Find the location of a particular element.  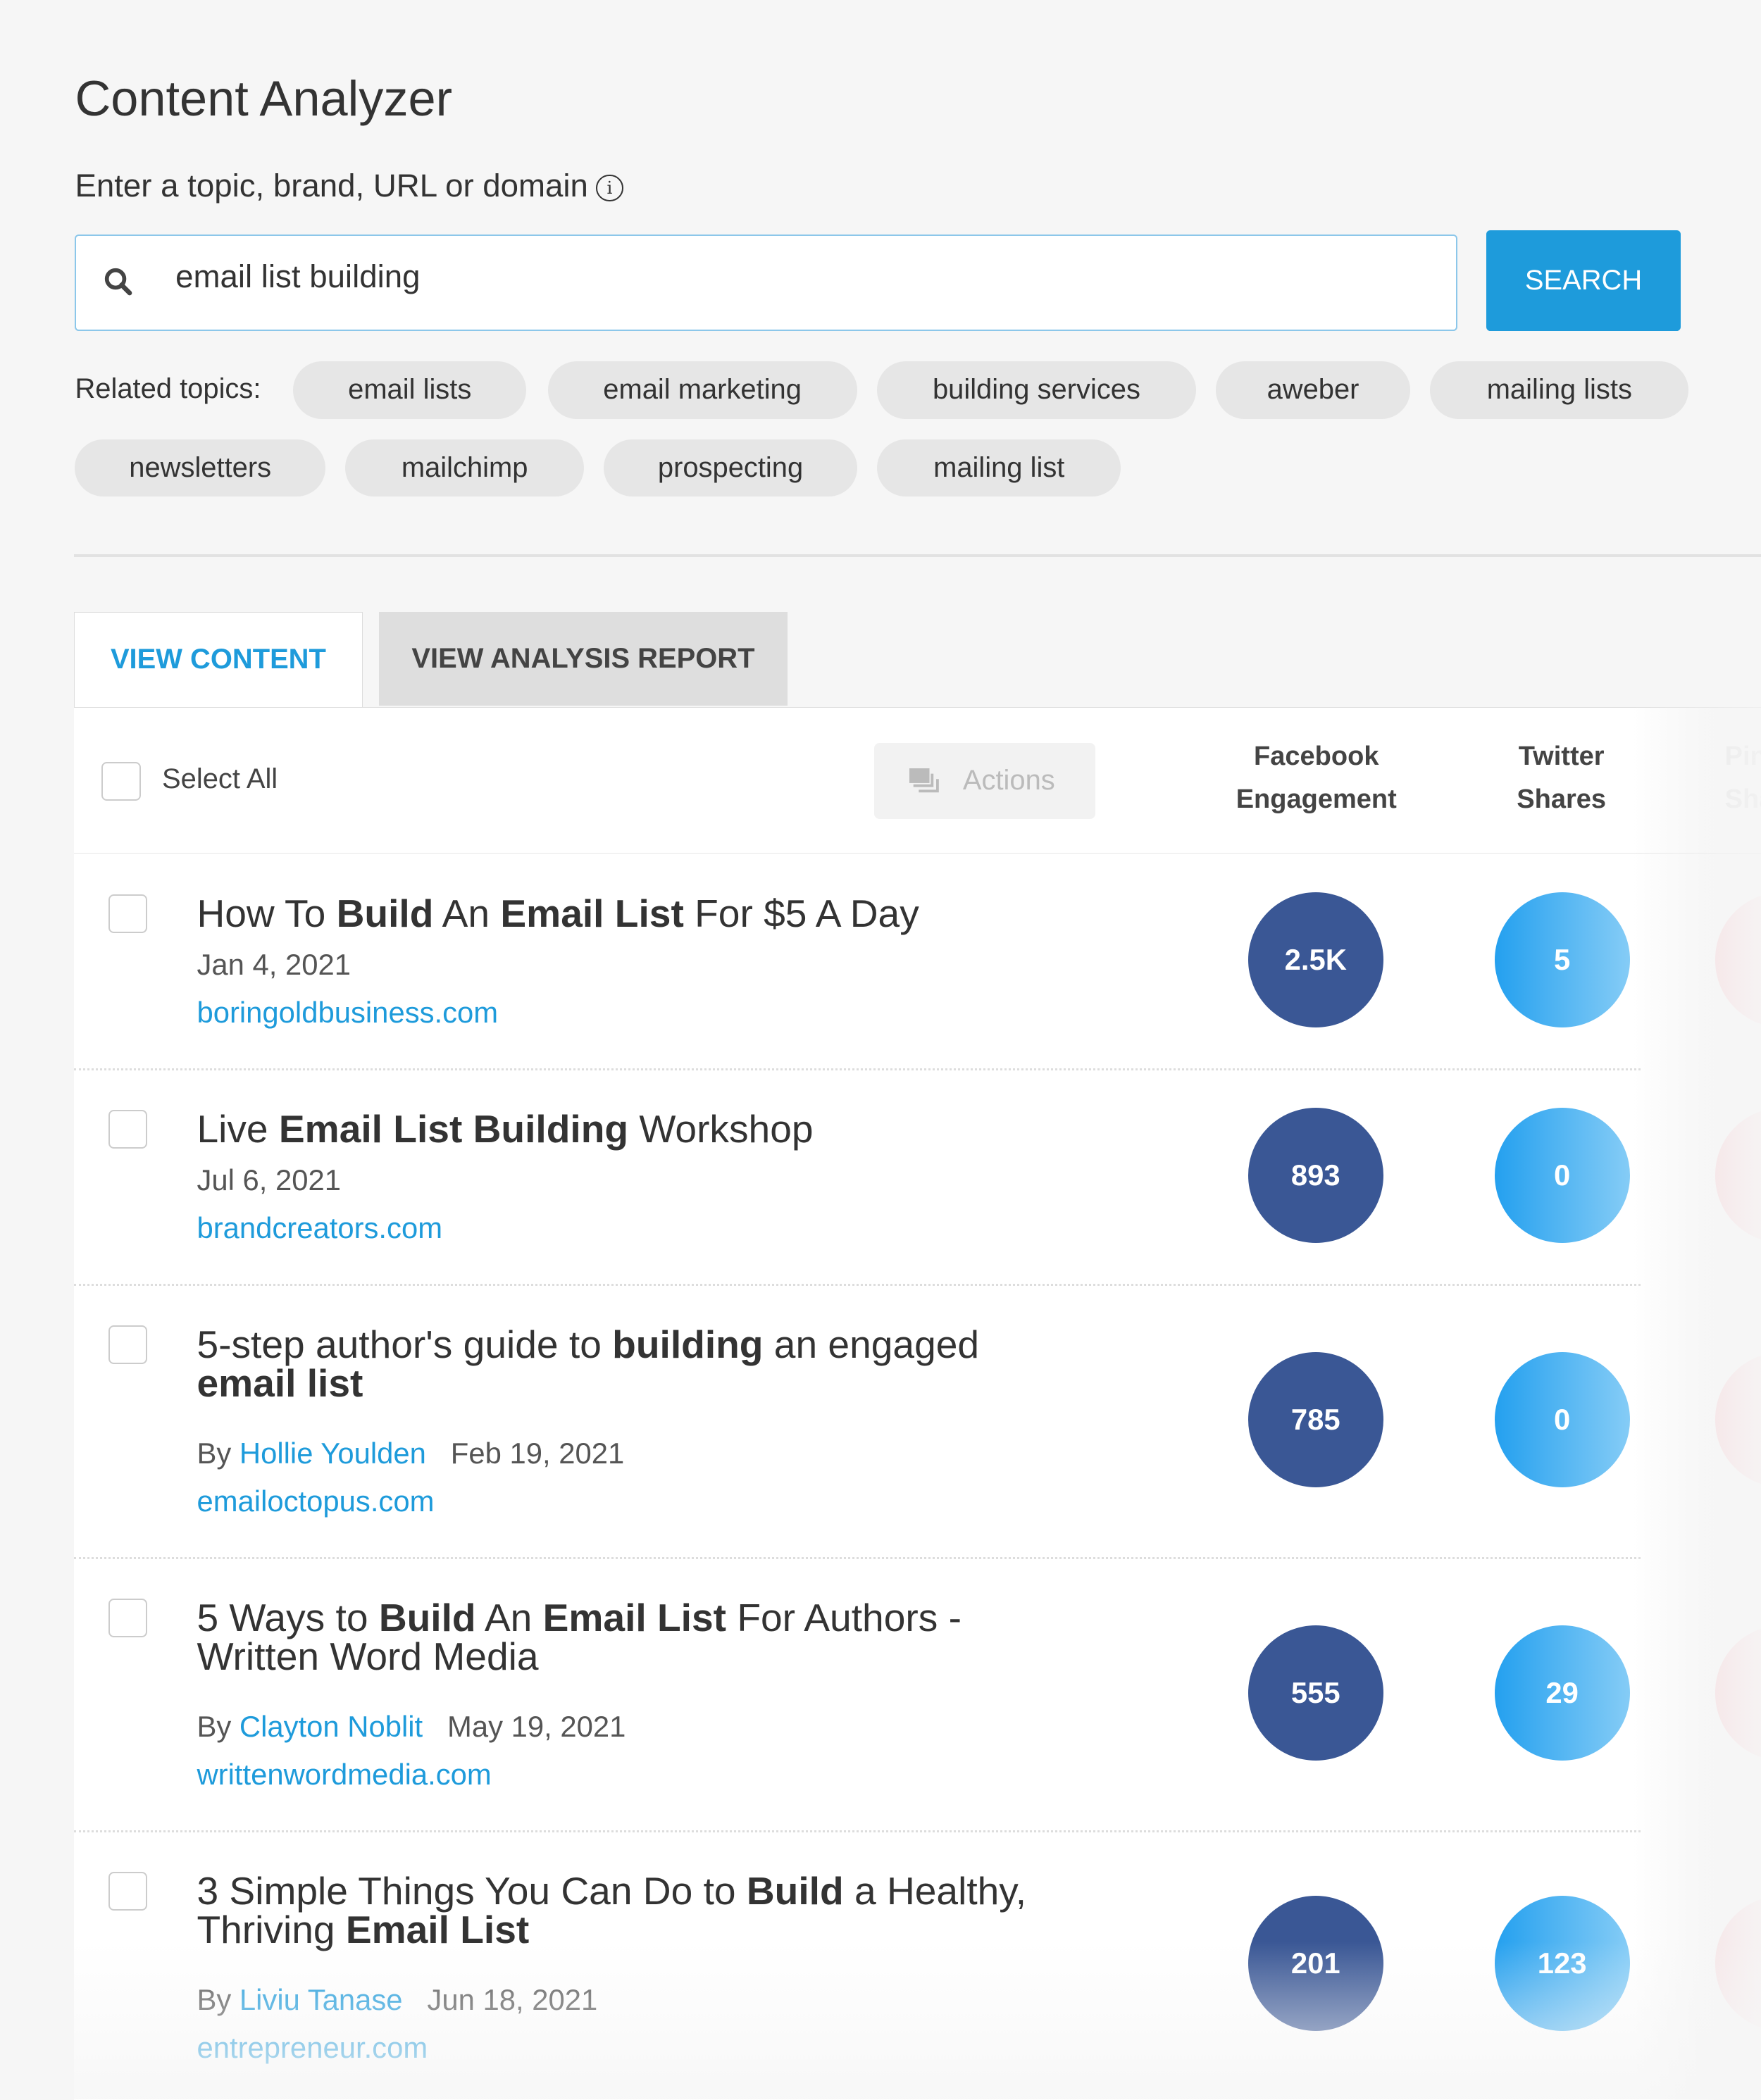

tab-view-content: VIEW CONTENT is located at coordinates (218, 659).